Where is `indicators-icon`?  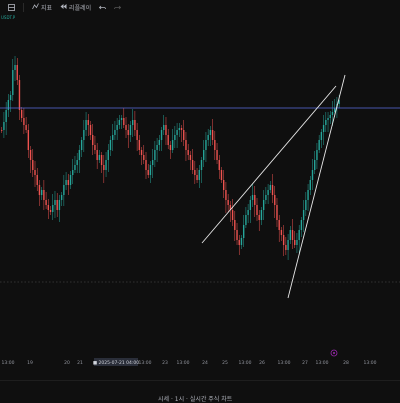
indicators-icon is located at coordinates (36, 7).